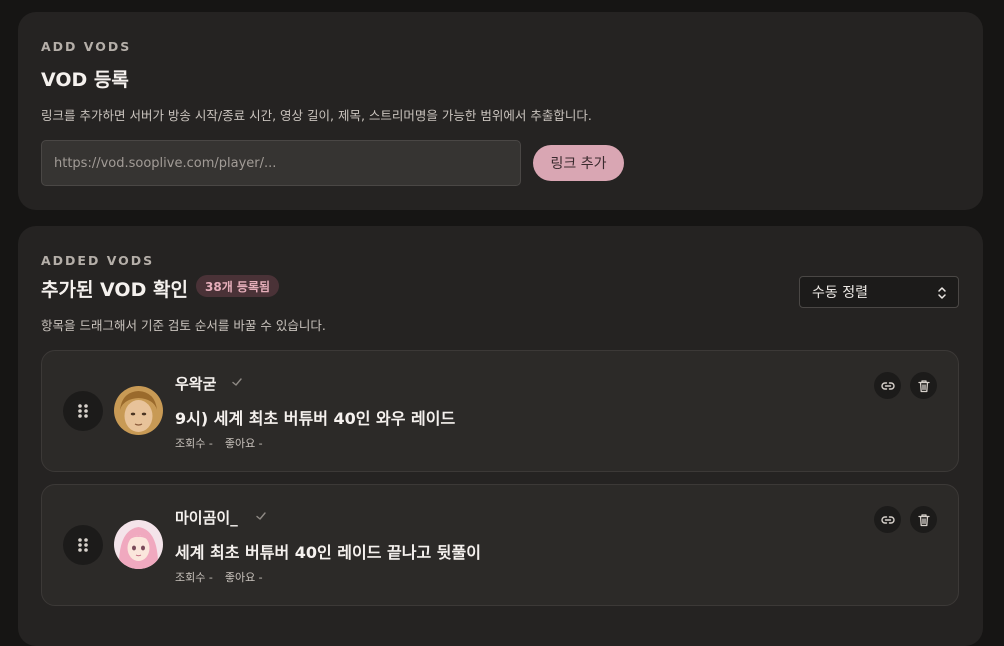  Describe the element at coordinates (840, 293) in the screenshot. I see `sort-order-value: 수동 정렬` at that location.